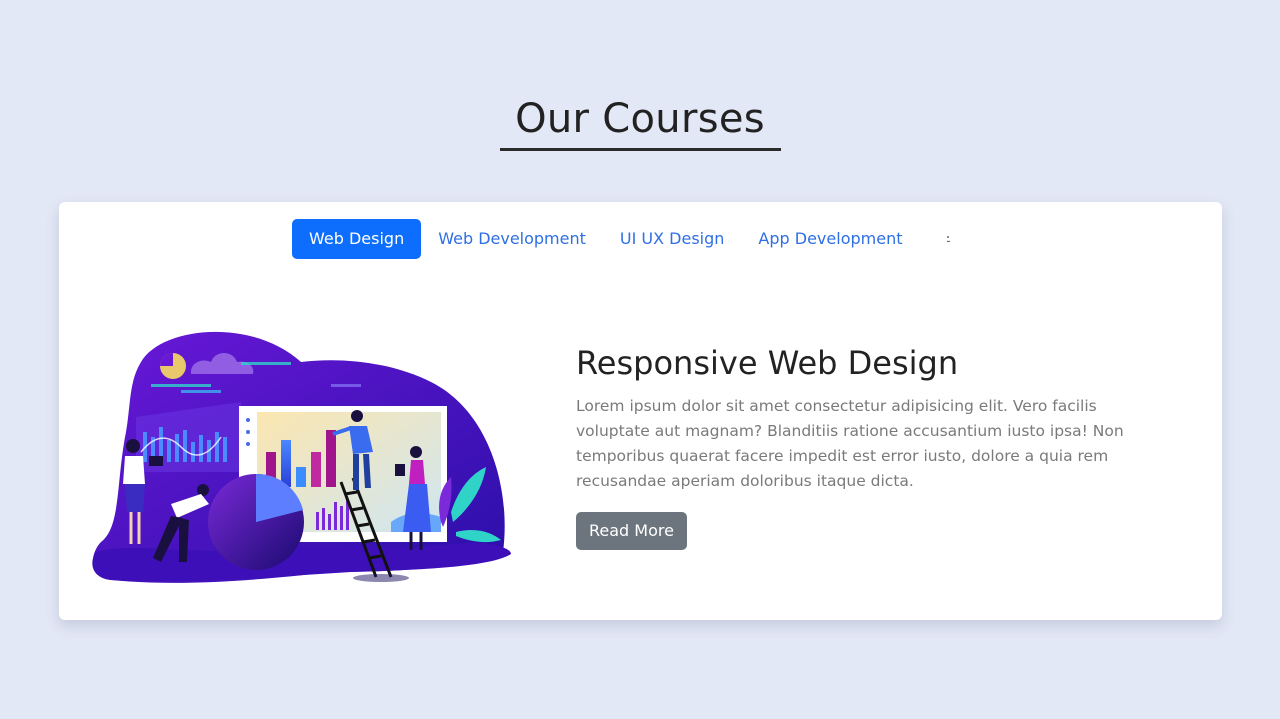 This screenshot has height=719, width=1280. What do you see at coordinates (949, 239) in the screenshot?
I see `moon-icon` at bounding box center [949, 239].